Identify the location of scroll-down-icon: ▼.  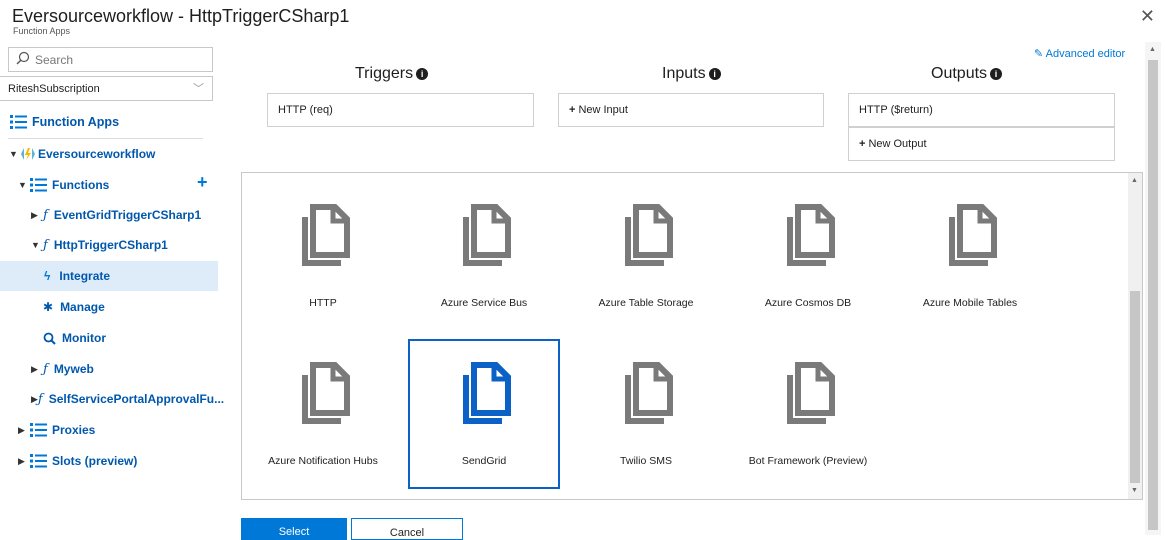
(1134, 490).